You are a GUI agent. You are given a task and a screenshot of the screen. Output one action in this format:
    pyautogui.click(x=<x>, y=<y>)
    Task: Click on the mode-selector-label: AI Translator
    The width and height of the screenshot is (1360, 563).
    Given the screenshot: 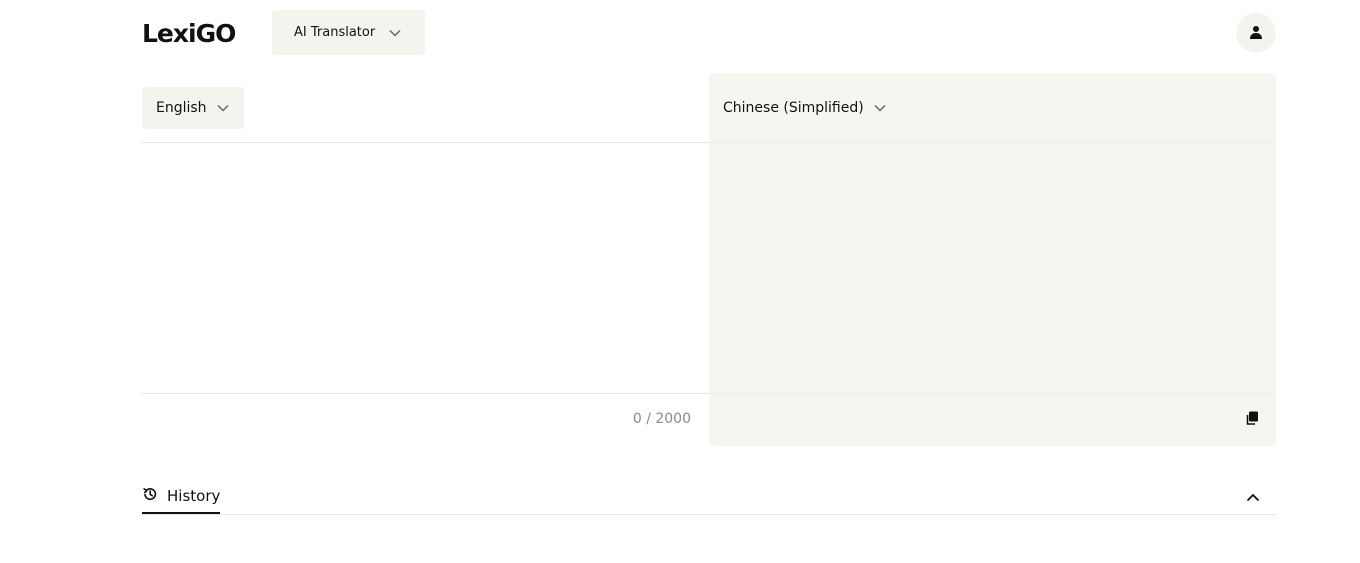 What is the action you would take?
    pyautogui.click(x=335, y=32)
    